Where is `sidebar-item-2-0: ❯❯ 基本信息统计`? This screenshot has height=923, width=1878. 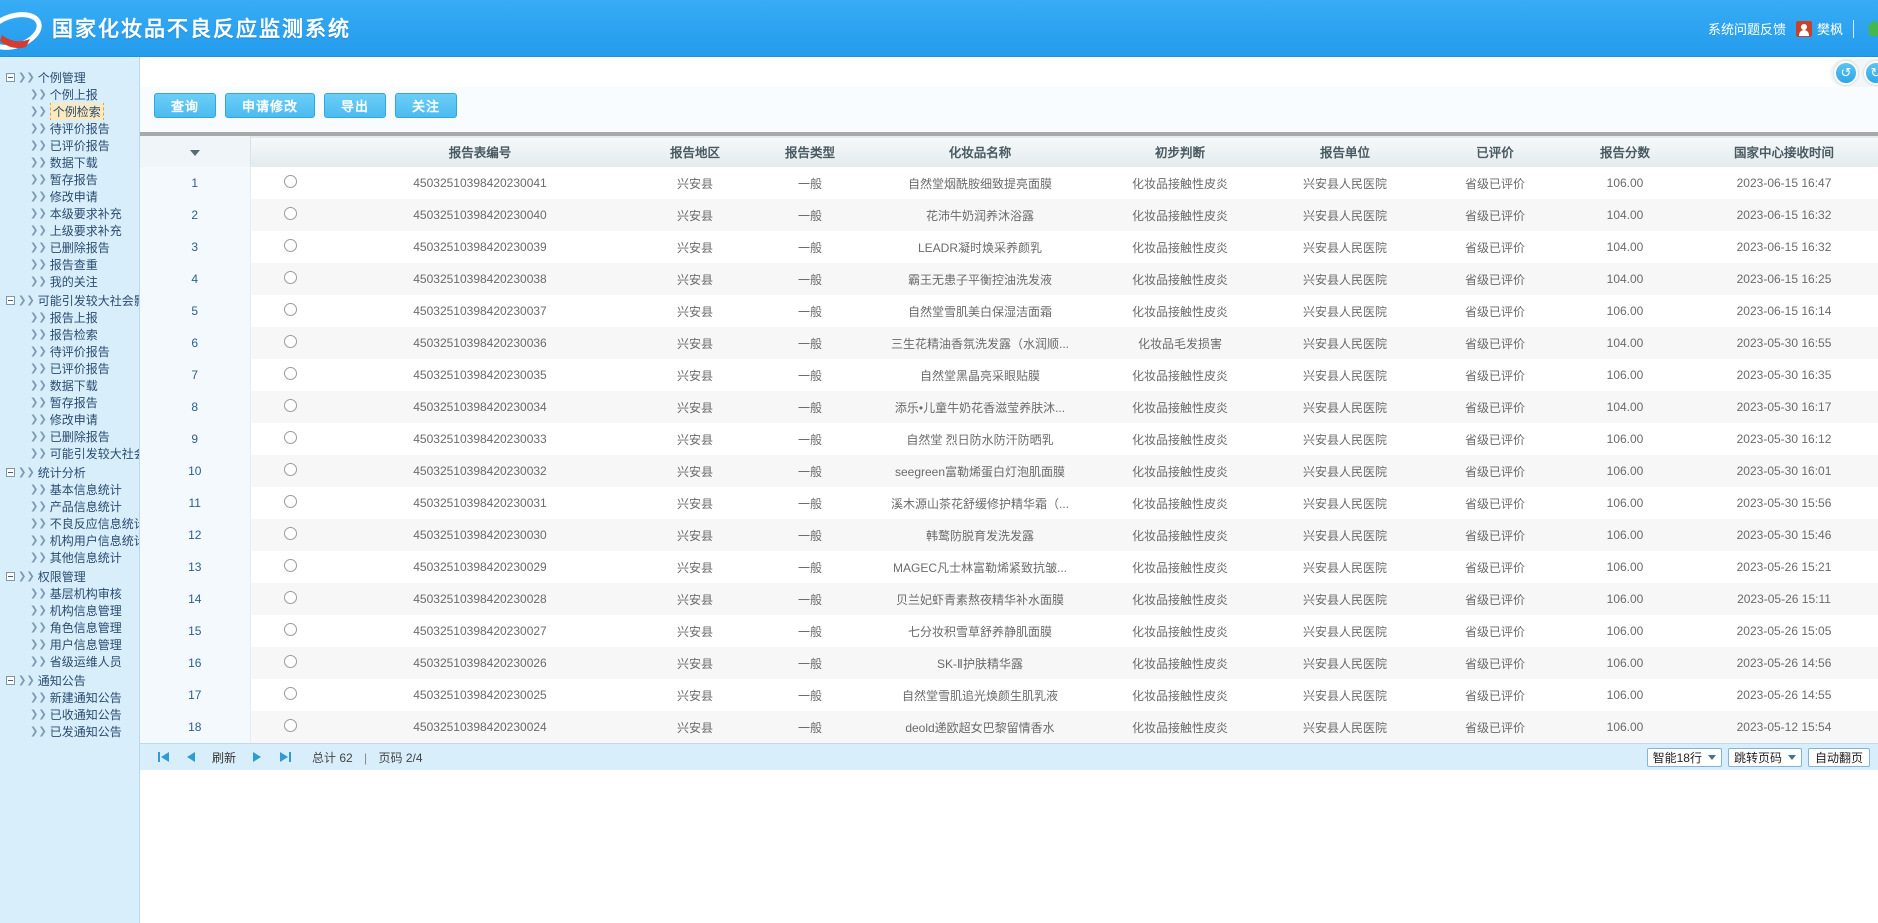 sidebar-item-2-0: ❯❯ 基本信息统计 is located at coordinates (71, 489).